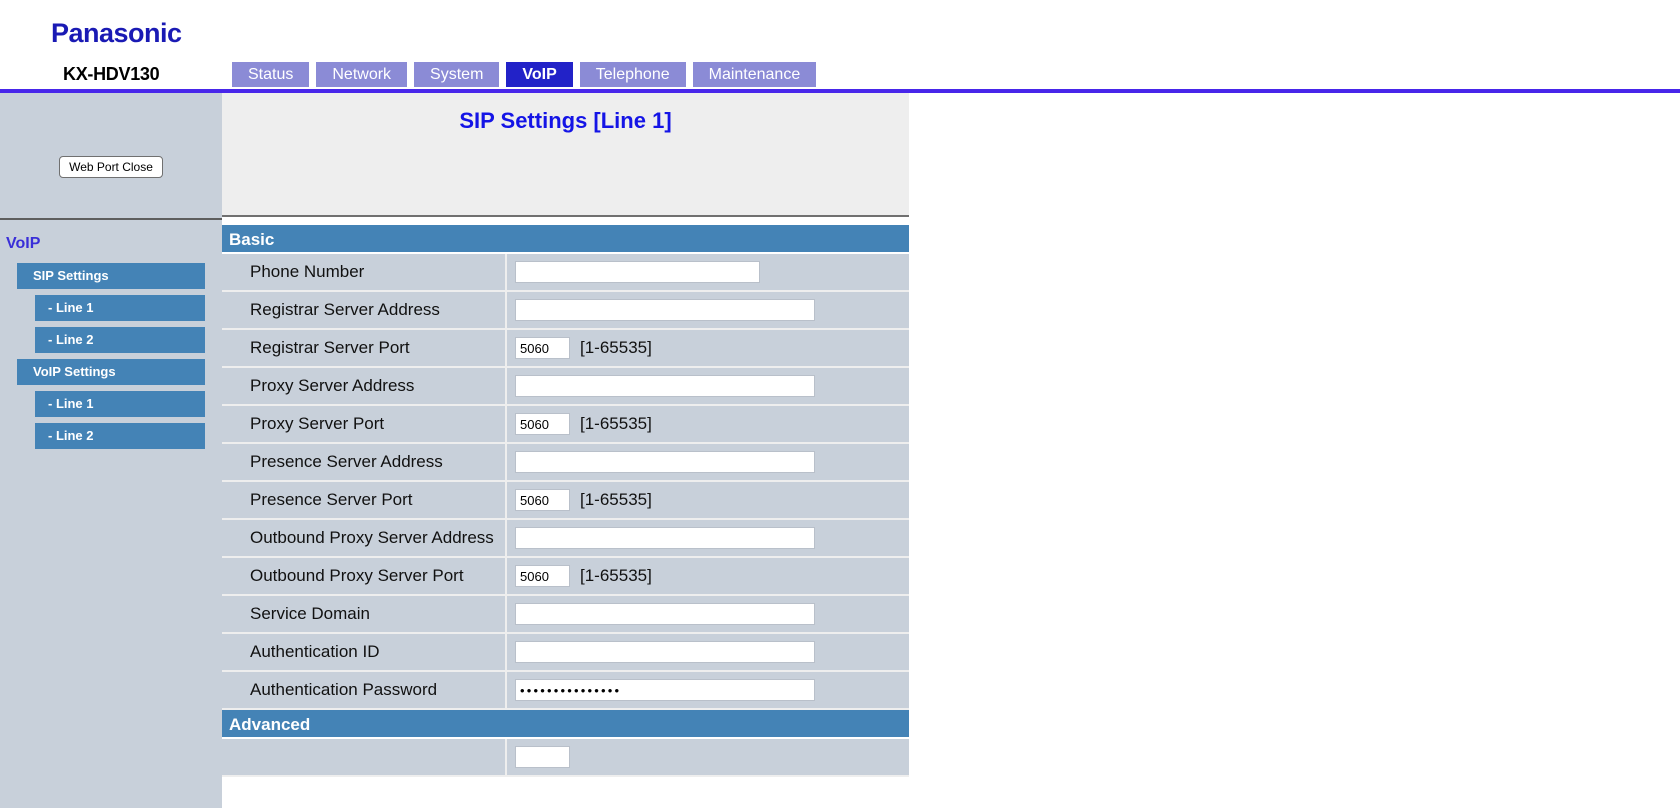  I want to click on form-row: Presence Server Address, so click(565, 463).